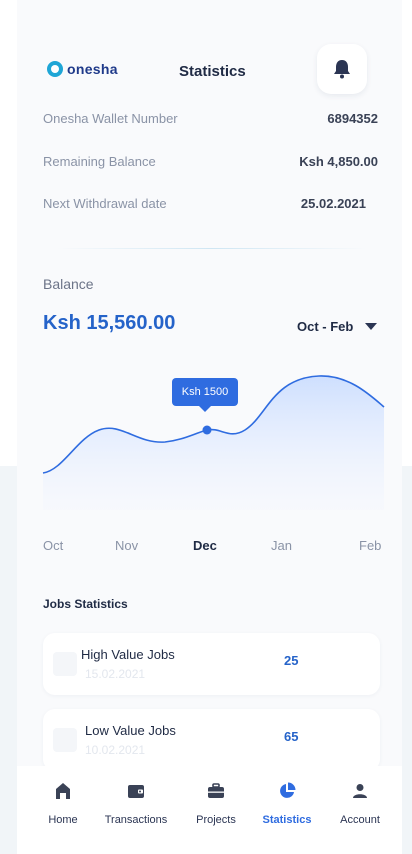 The image size is (412, 854). I want to click on wallet-icon, so click(136, 791).